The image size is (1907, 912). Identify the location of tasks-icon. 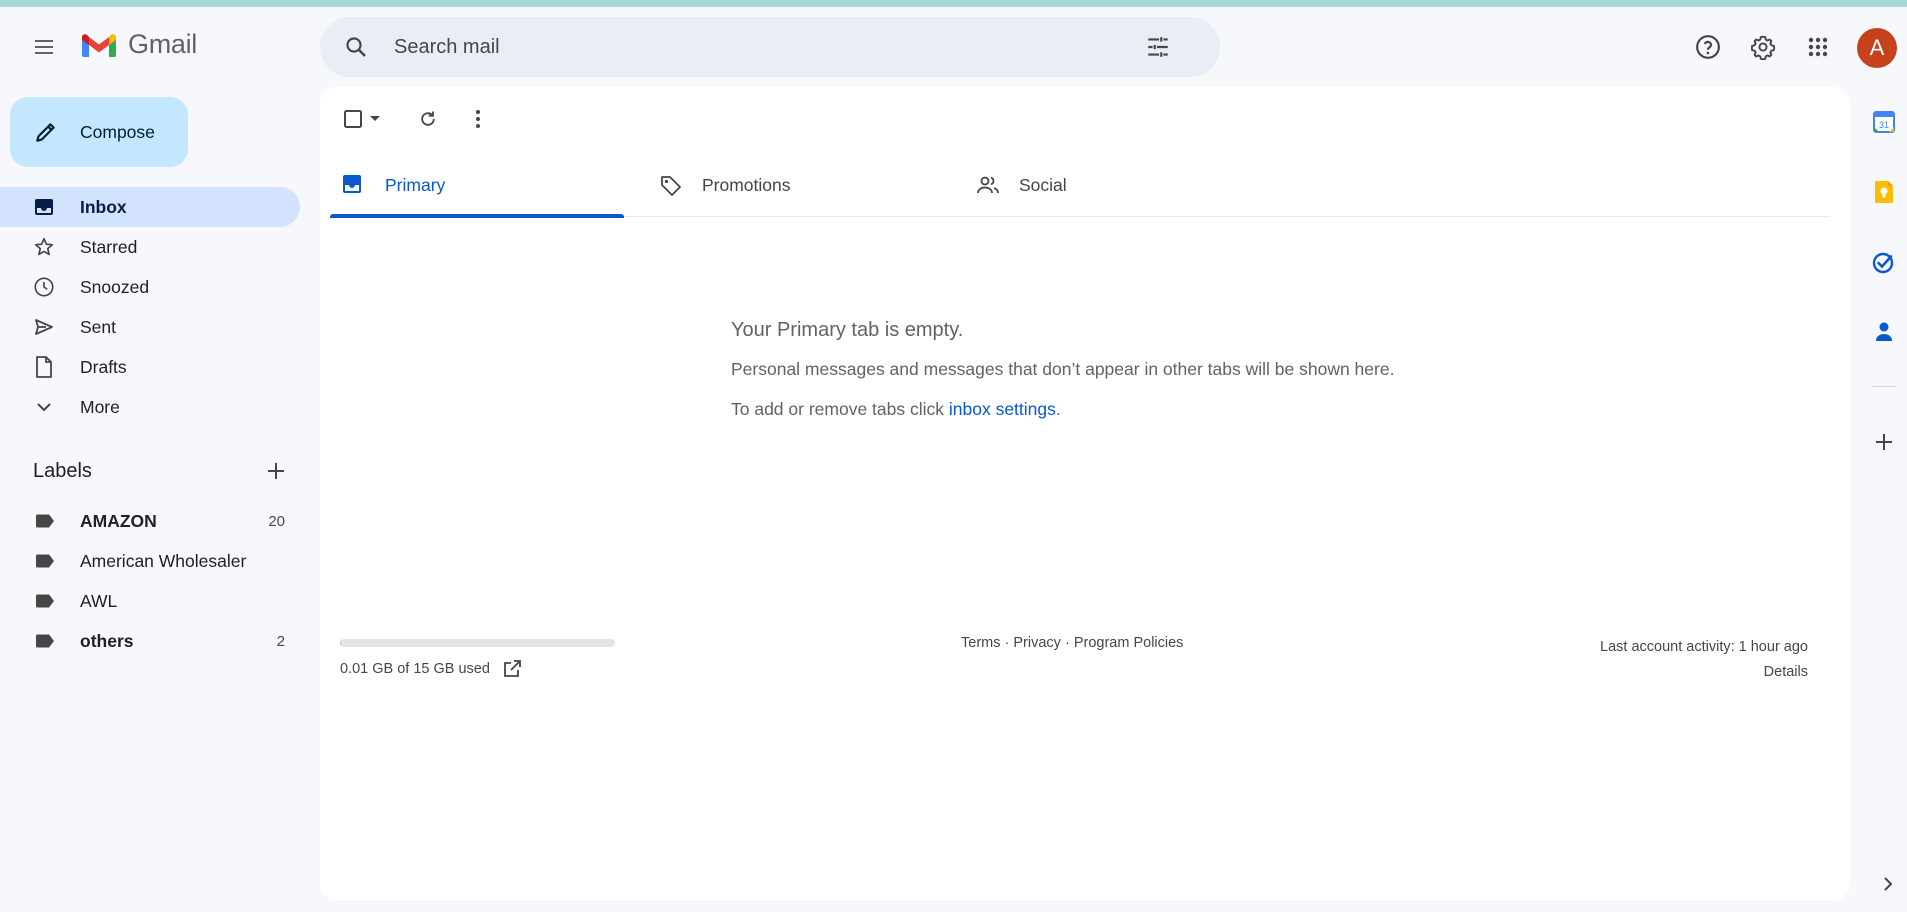
(1883, 263).